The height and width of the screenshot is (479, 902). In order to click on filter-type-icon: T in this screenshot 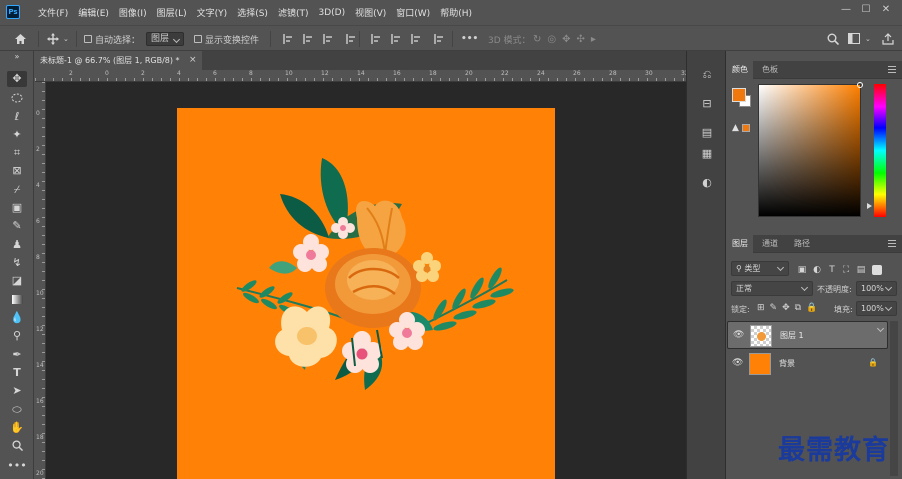, I will do `click(832, 270)`.